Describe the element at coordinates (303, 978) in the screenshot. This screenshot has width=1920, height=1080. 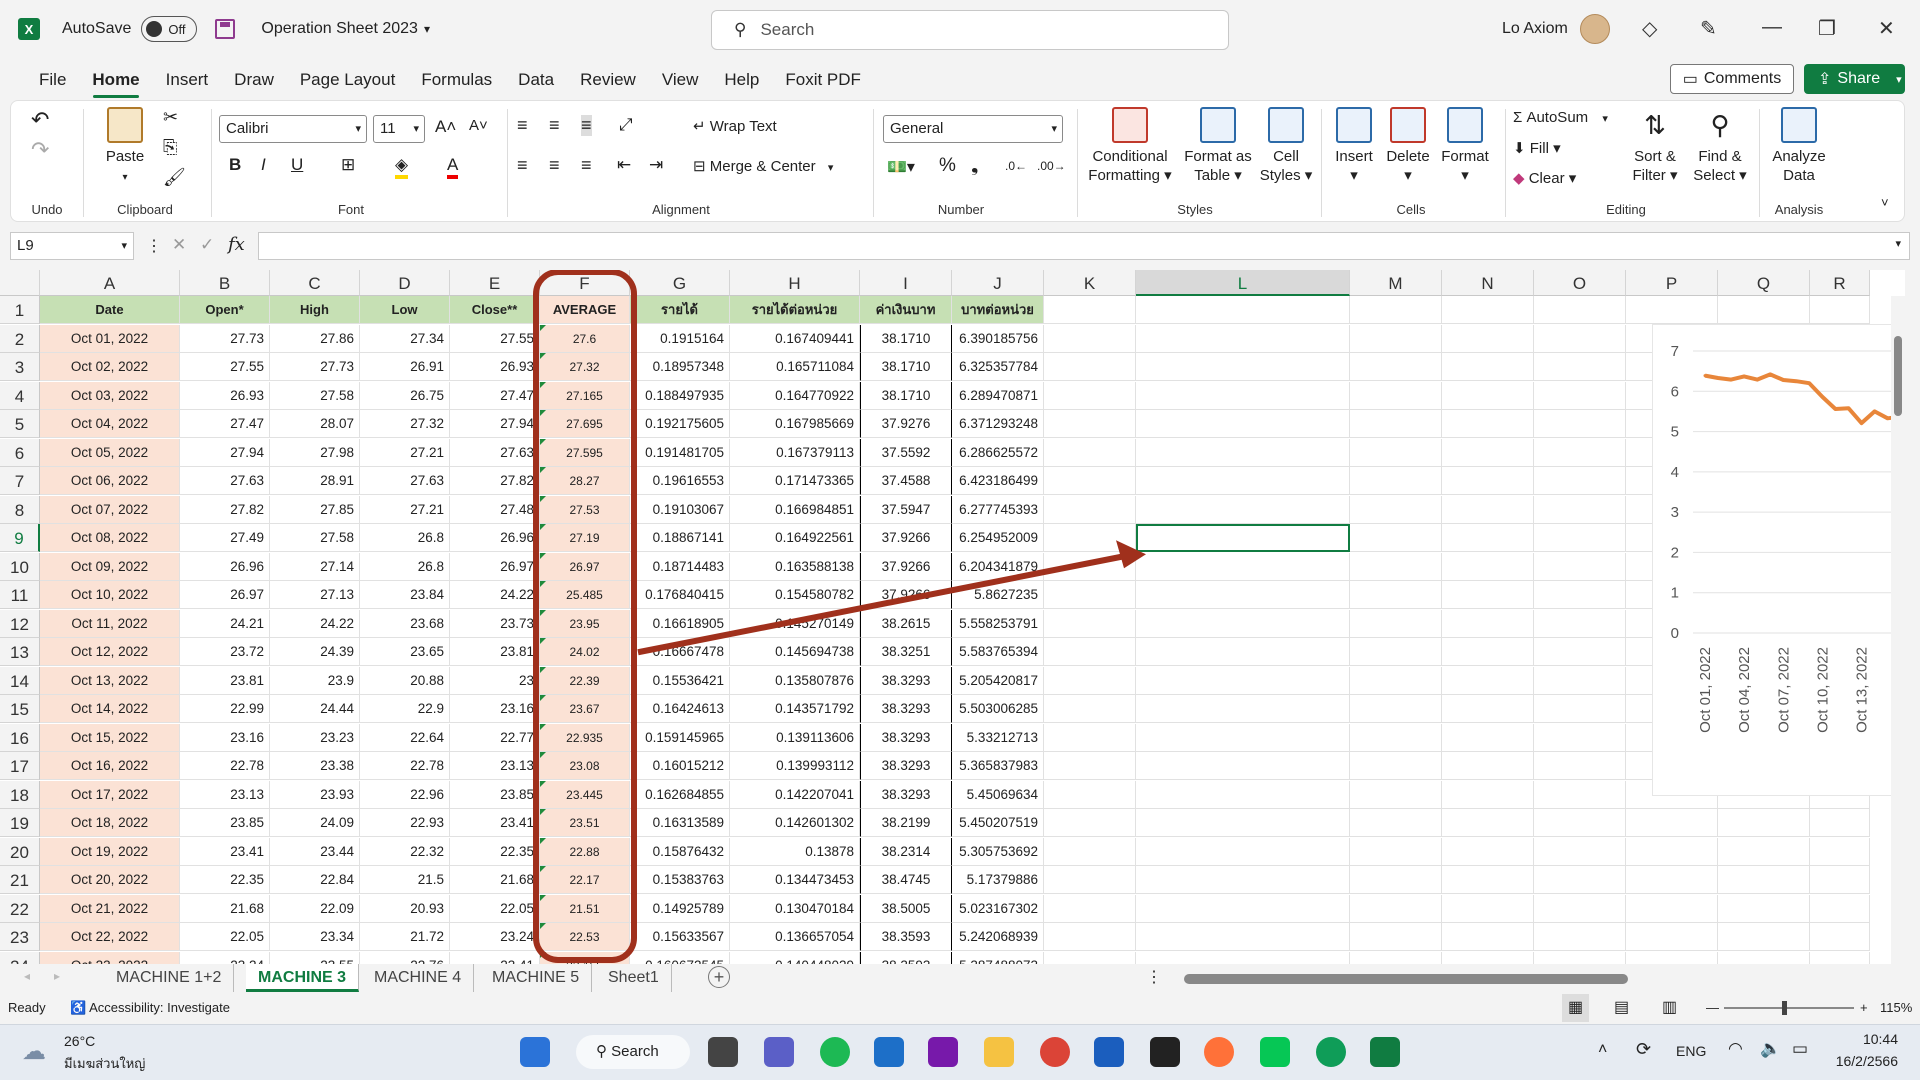
I see `sheet-tab-machine-3: MACHINE 3` at that location.